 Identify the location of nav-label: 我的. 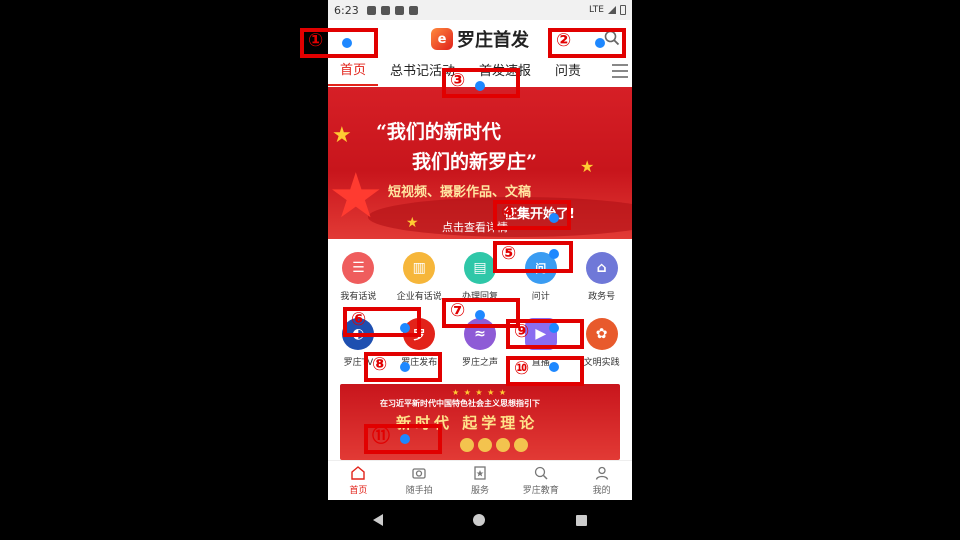
(601, 491).